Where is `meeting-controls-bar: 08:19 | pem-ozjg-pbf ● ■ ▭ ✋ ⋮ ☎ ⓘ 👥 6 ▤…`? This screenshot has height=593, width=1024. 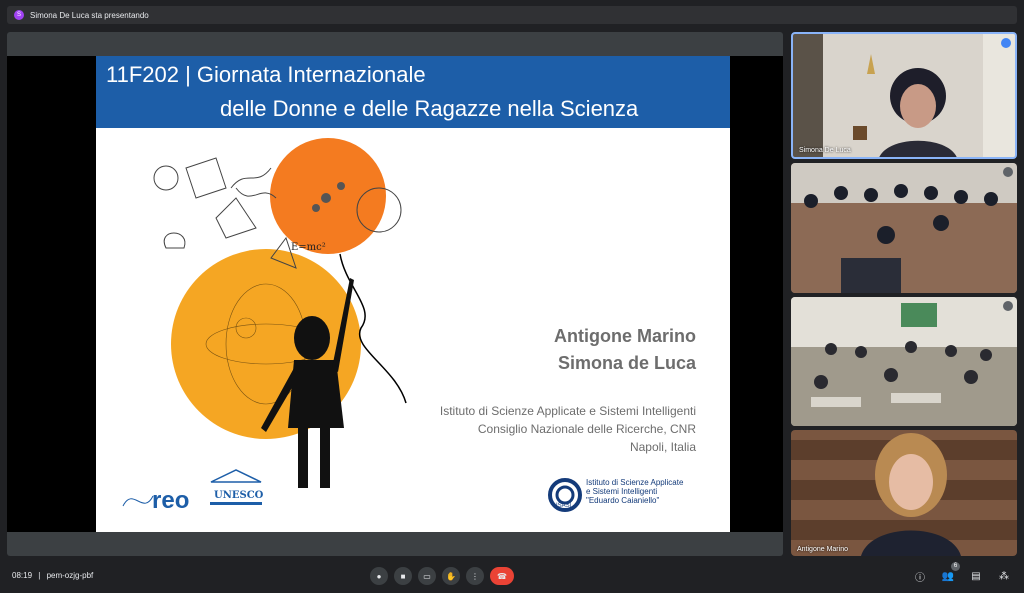
meeting-controls-bar: 08:19 | pem-ozjg-pbf ● ■ ▭ ✋ ⋮ ☎ ⓘ 👥 6 ▤… is located at coordinates (512, 576).